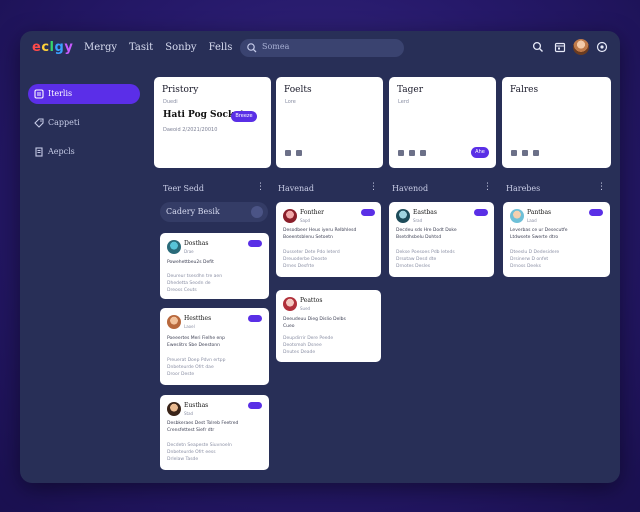  I want to click on sidebar-item-aepcls: Aepcls, so click(84, 152).